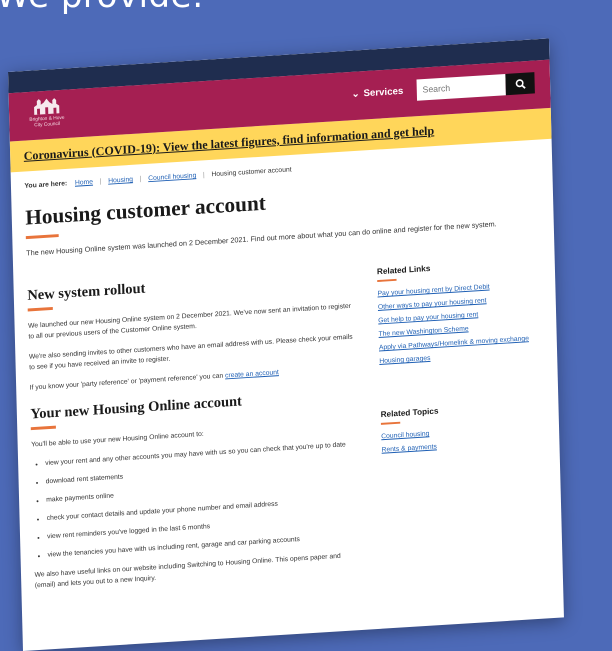  Describe the element at coordinates (47, 106) in the screenshot. I see `logo-crest-icon` at that location.